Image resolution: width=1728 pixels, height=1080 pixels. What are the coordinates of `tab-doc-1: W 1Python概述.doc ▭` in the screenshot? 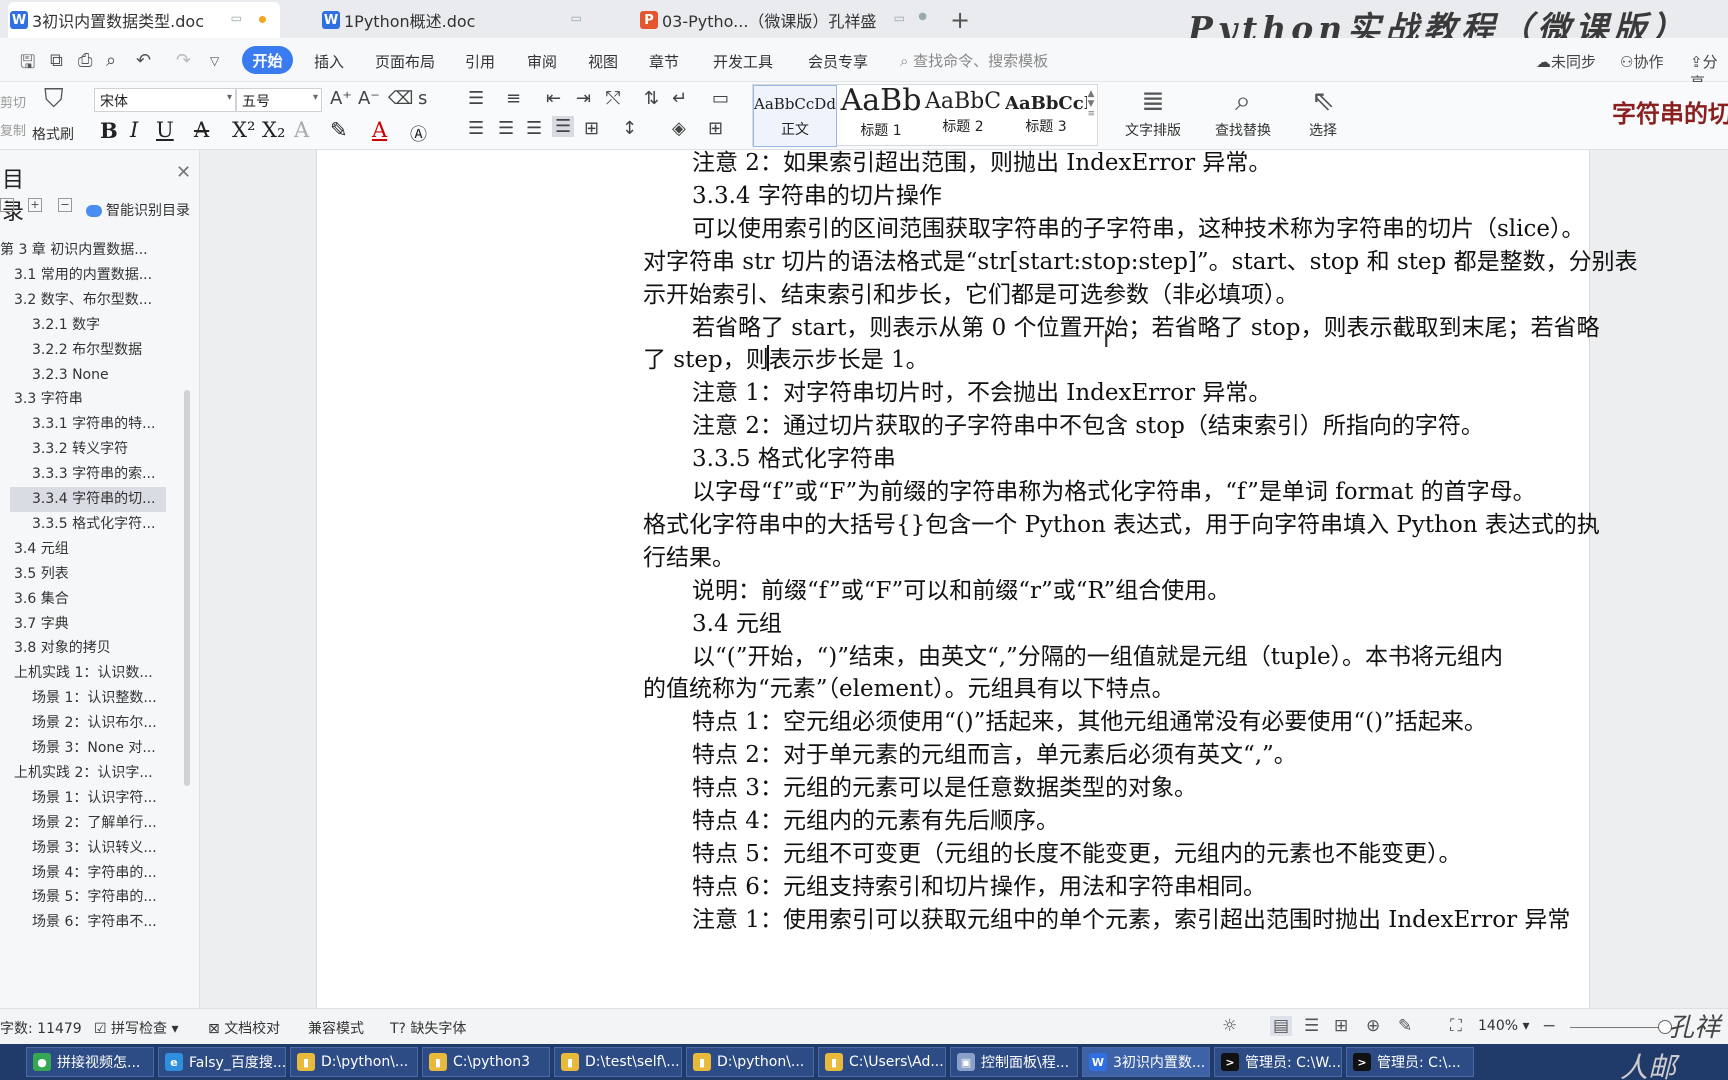 It's located at (457, 20).